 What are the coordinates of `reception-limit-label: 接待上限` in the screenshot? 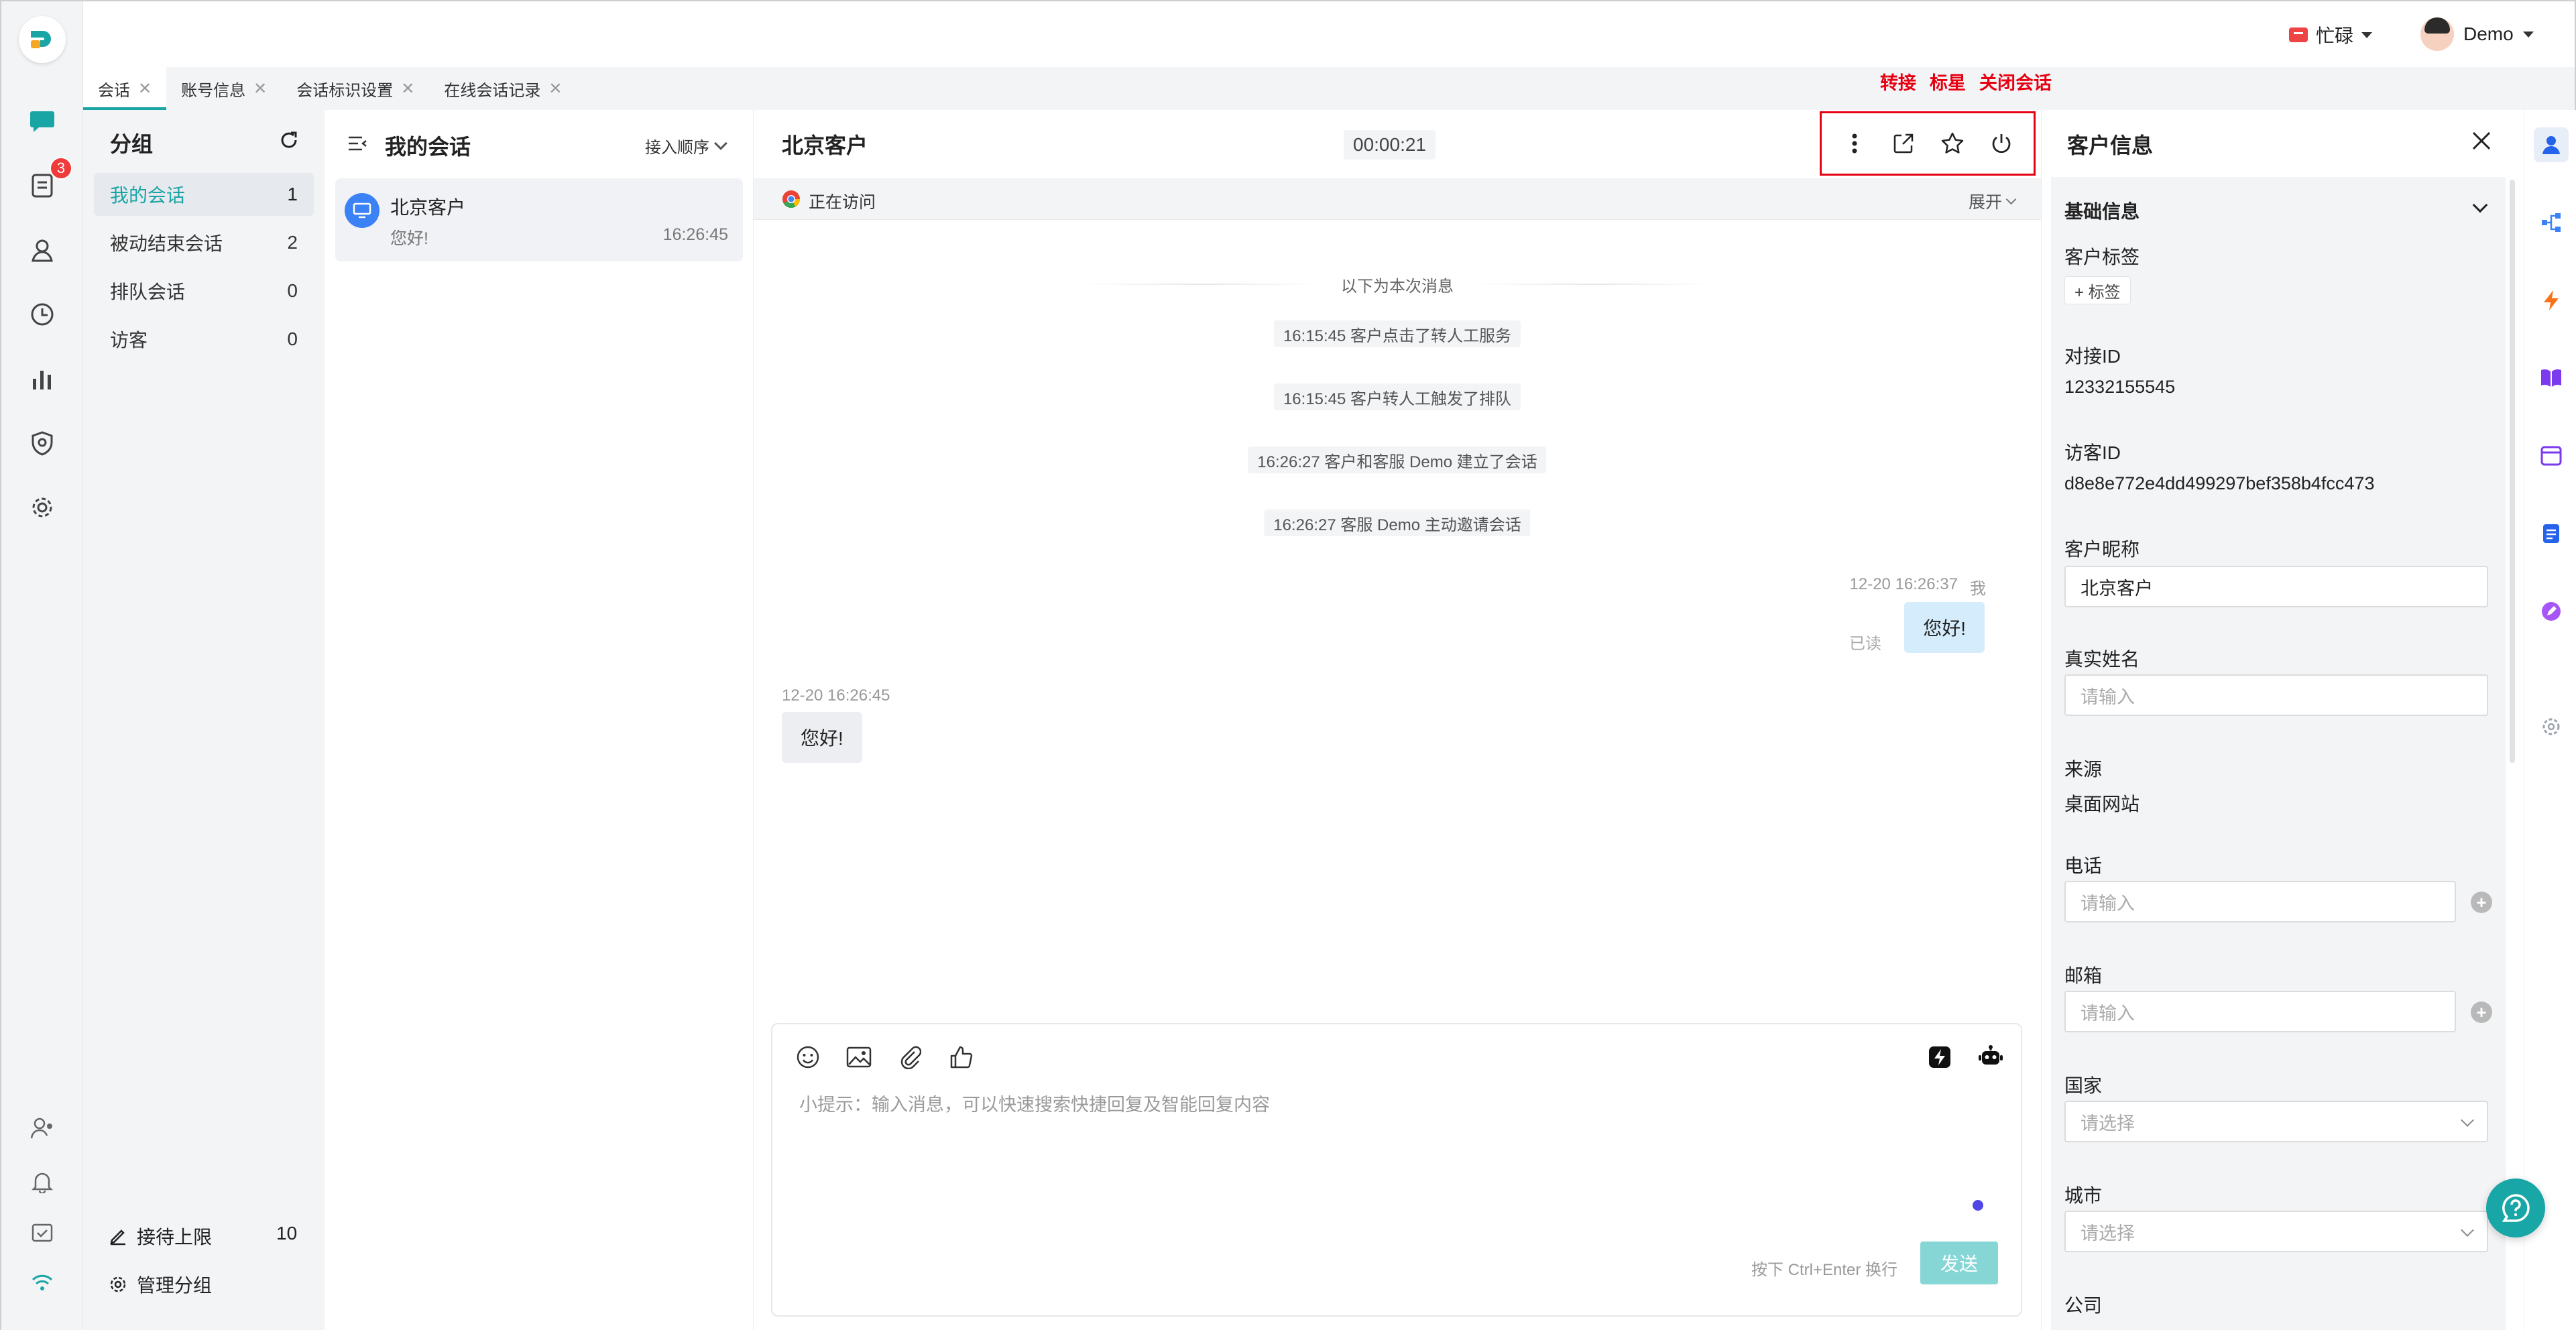 It's located at (175, 1237).